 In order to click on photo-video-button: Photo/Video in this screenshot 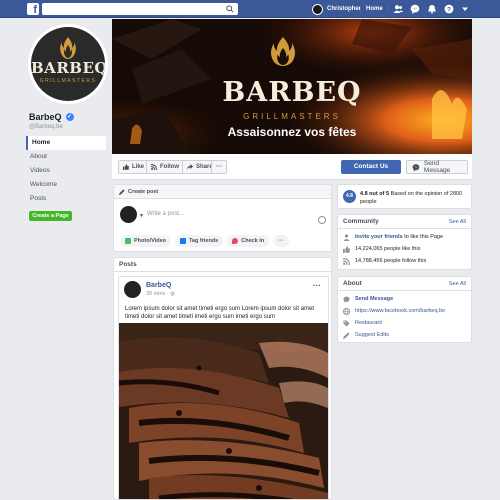, I will do `click(145, 241)`.